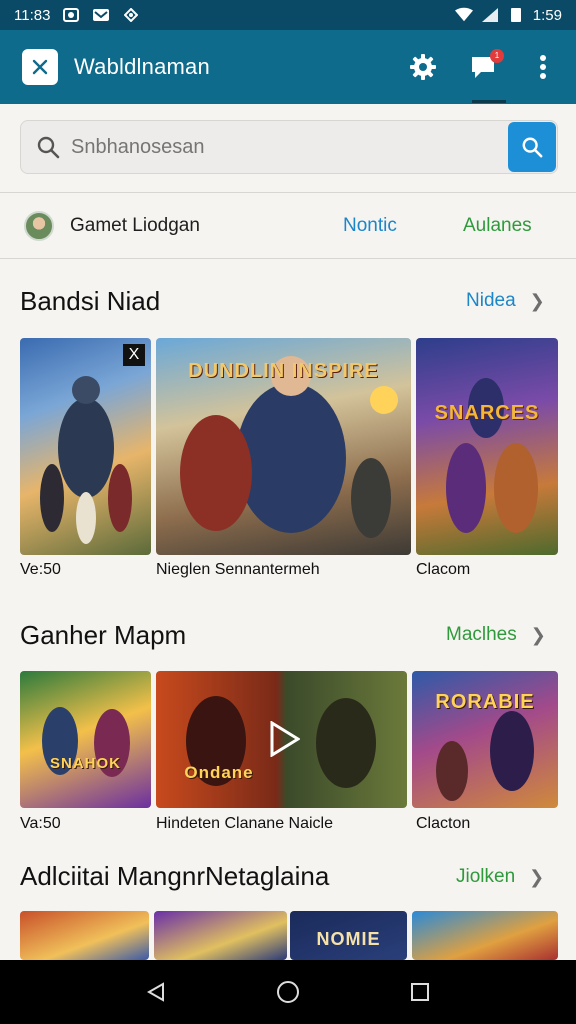  Describe the element at coordinates (547, 15) in the screenshot. I see `status-time-right: 1:59` at that location.